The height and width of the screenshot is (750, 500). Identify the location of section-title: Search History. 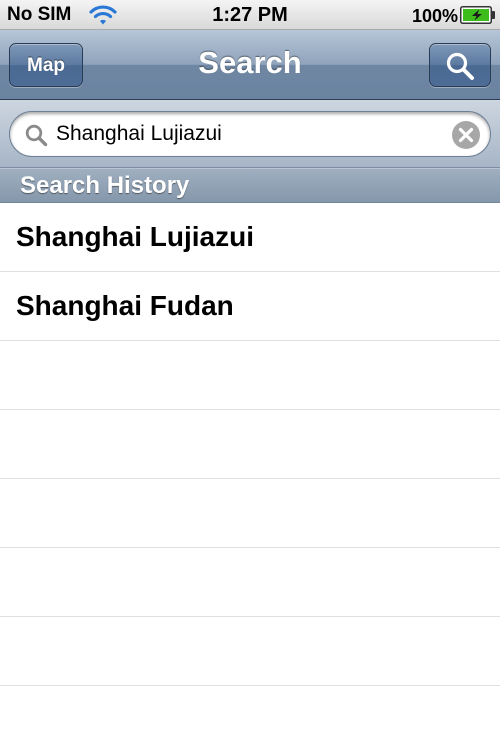
(105, 185).